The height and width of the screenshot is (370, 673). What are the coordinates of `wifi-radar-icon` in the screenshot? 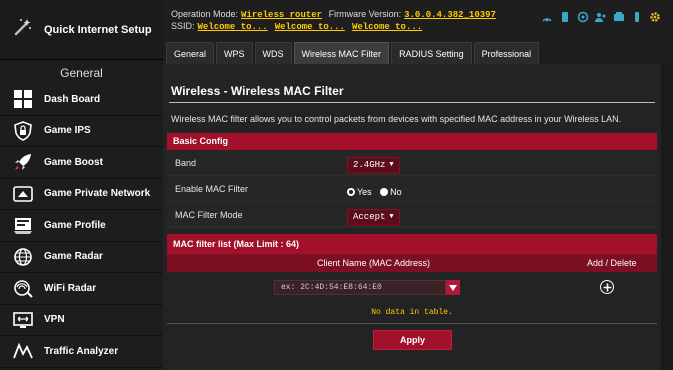 It's located at (23, 288).